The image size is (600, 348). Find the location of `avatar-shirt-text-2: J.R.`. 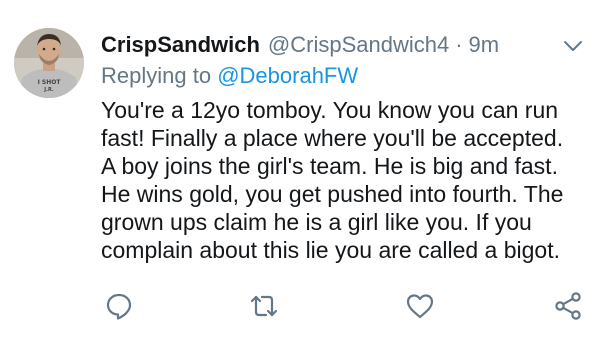

avatar-shirt-text-2: J.R. is located at coordinates (48, 90).